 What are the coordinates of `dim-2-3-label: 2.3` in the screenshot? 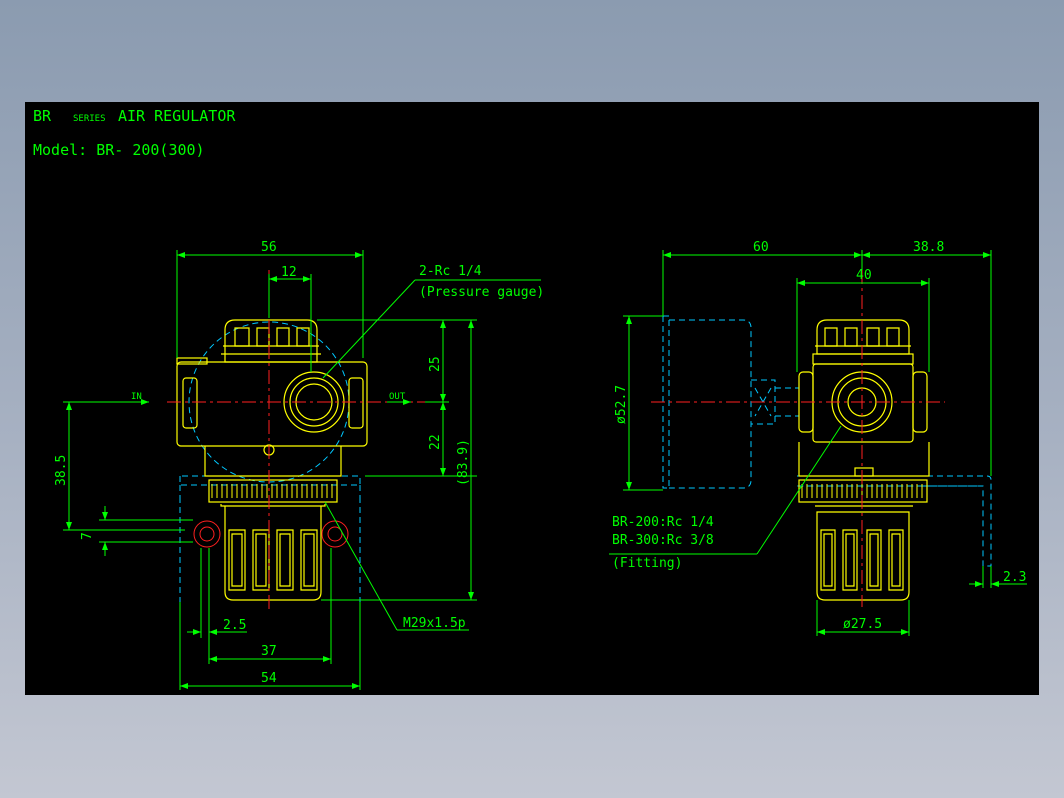 It's located at (1014, 577).